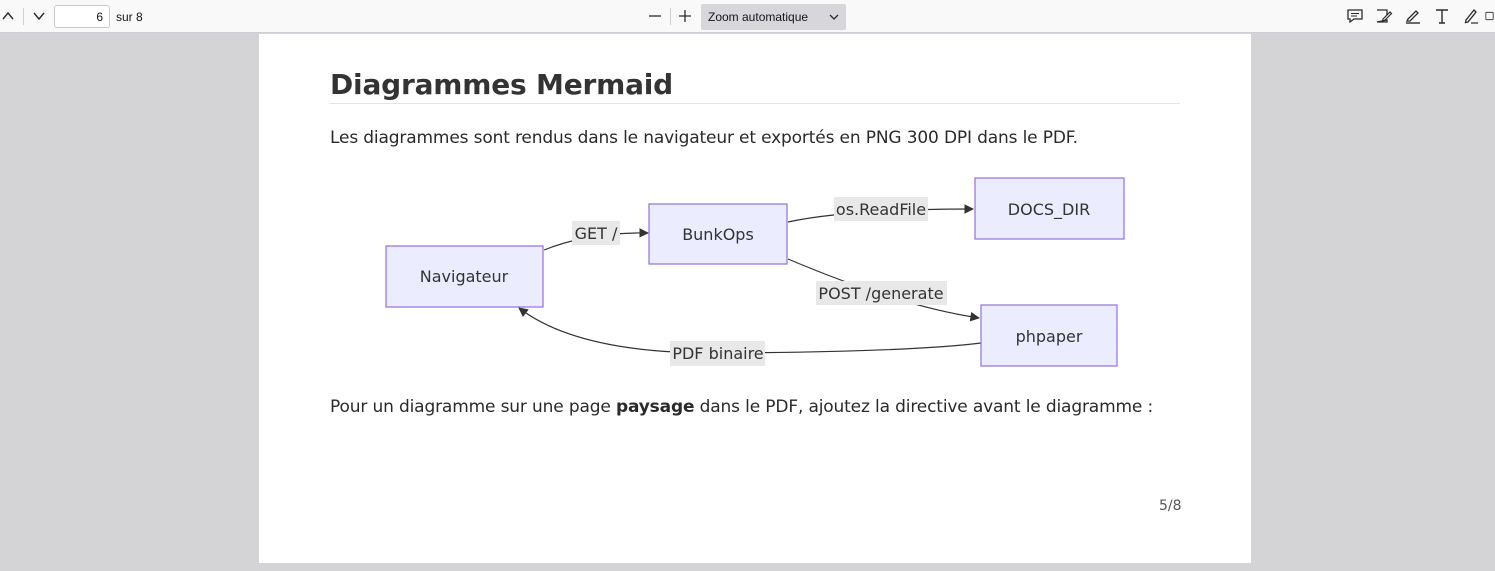  I want to click on edge-label-readfile: os.ReadFile, so click(881, 209).